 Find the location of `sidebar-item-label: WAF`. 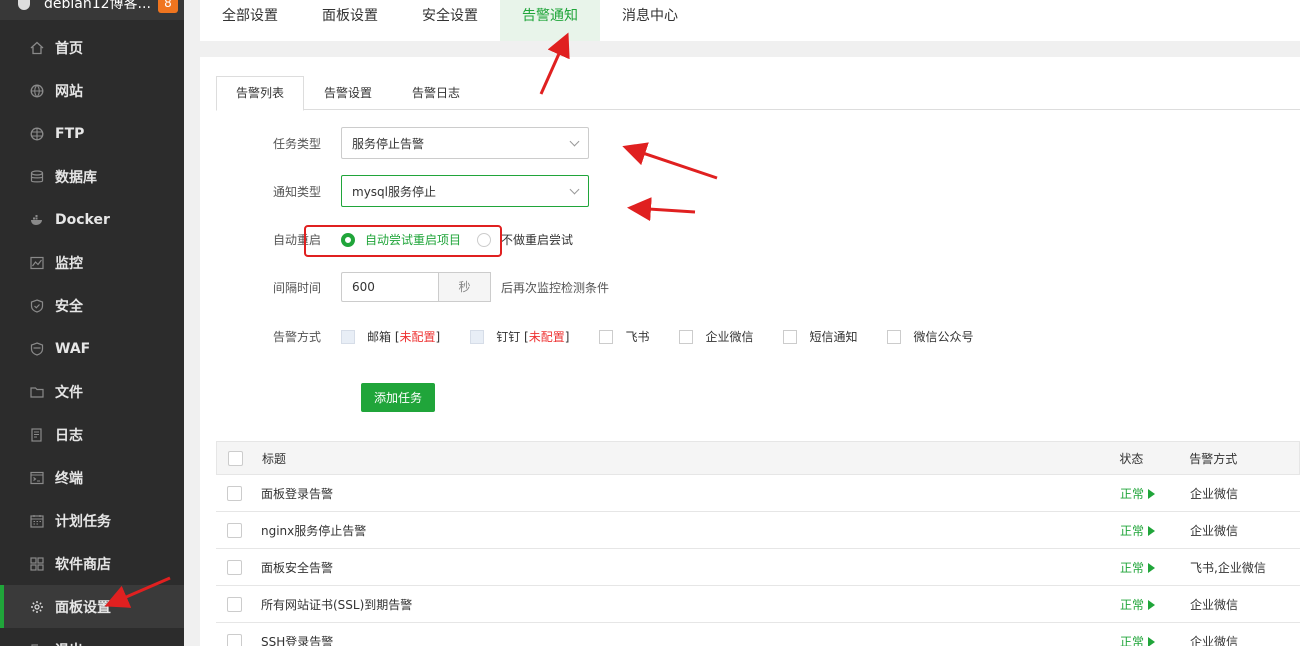

sidebar-item-label: WAF is located at coordinates (73, 348).